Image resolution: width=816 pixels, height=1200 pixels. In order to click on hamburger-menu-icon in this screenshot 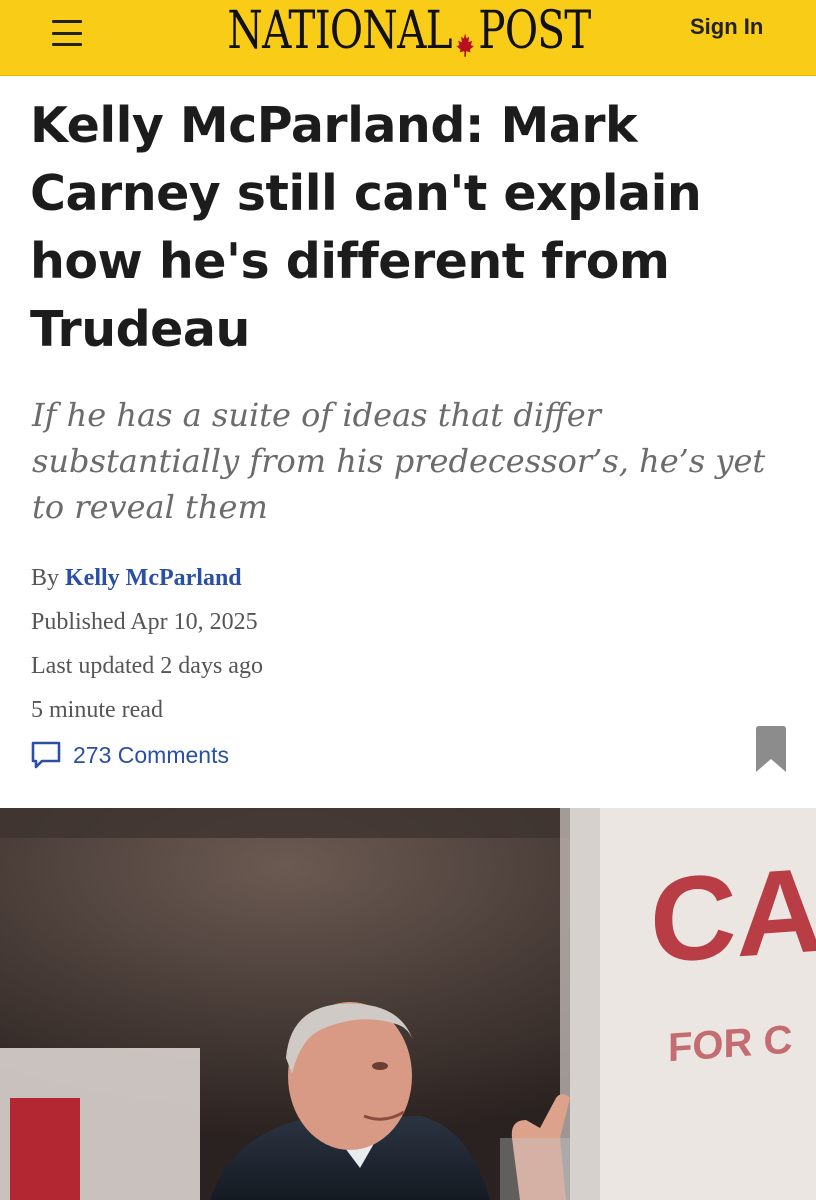, I will do `click(67, 33)`.